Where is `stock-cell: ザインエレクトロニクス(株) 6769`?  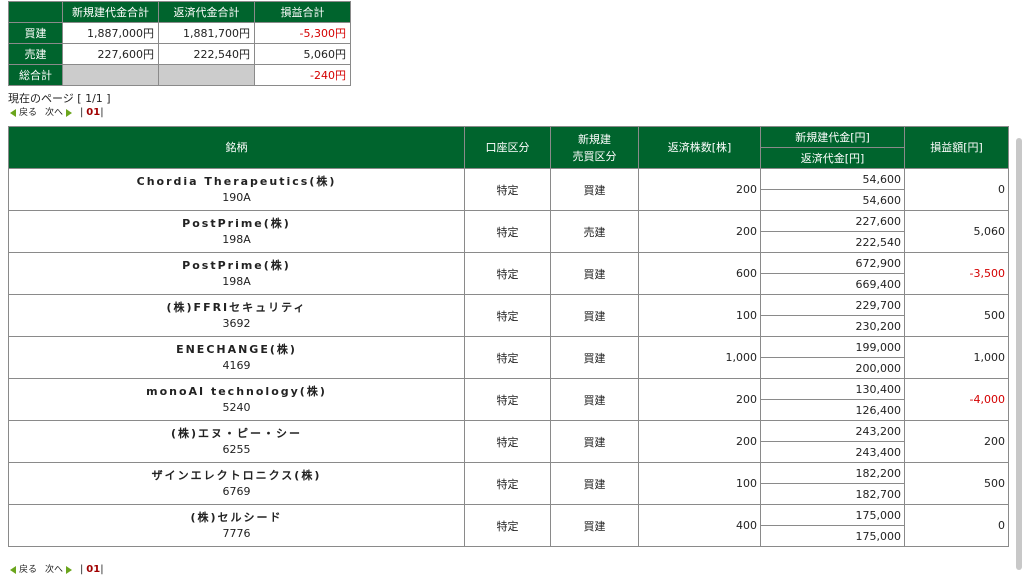
stock-cell: ザインエレクトロニクス(株) 6769 is located at coordinates (236, 483).